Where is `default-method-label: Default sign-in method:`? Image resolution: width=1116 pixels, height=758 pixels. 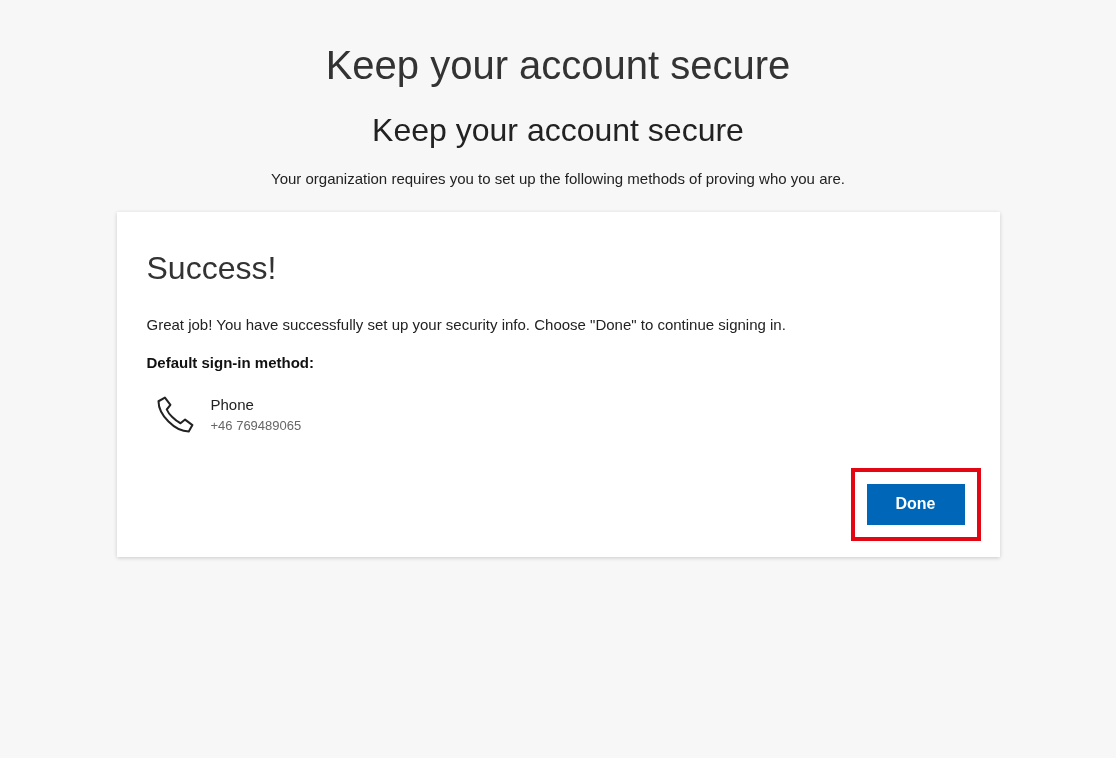 default-method-label: Default sign-in method: is located at coordinates (230, 363).